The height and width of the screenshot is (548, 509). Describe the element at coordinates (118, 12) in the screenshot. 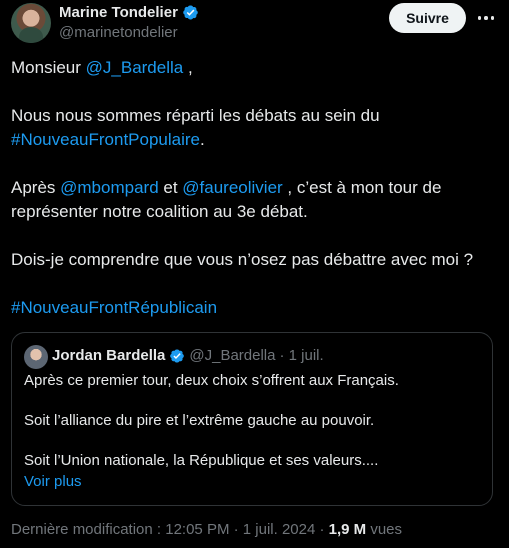

I see `author-name: Marine Tondelier` at that location.